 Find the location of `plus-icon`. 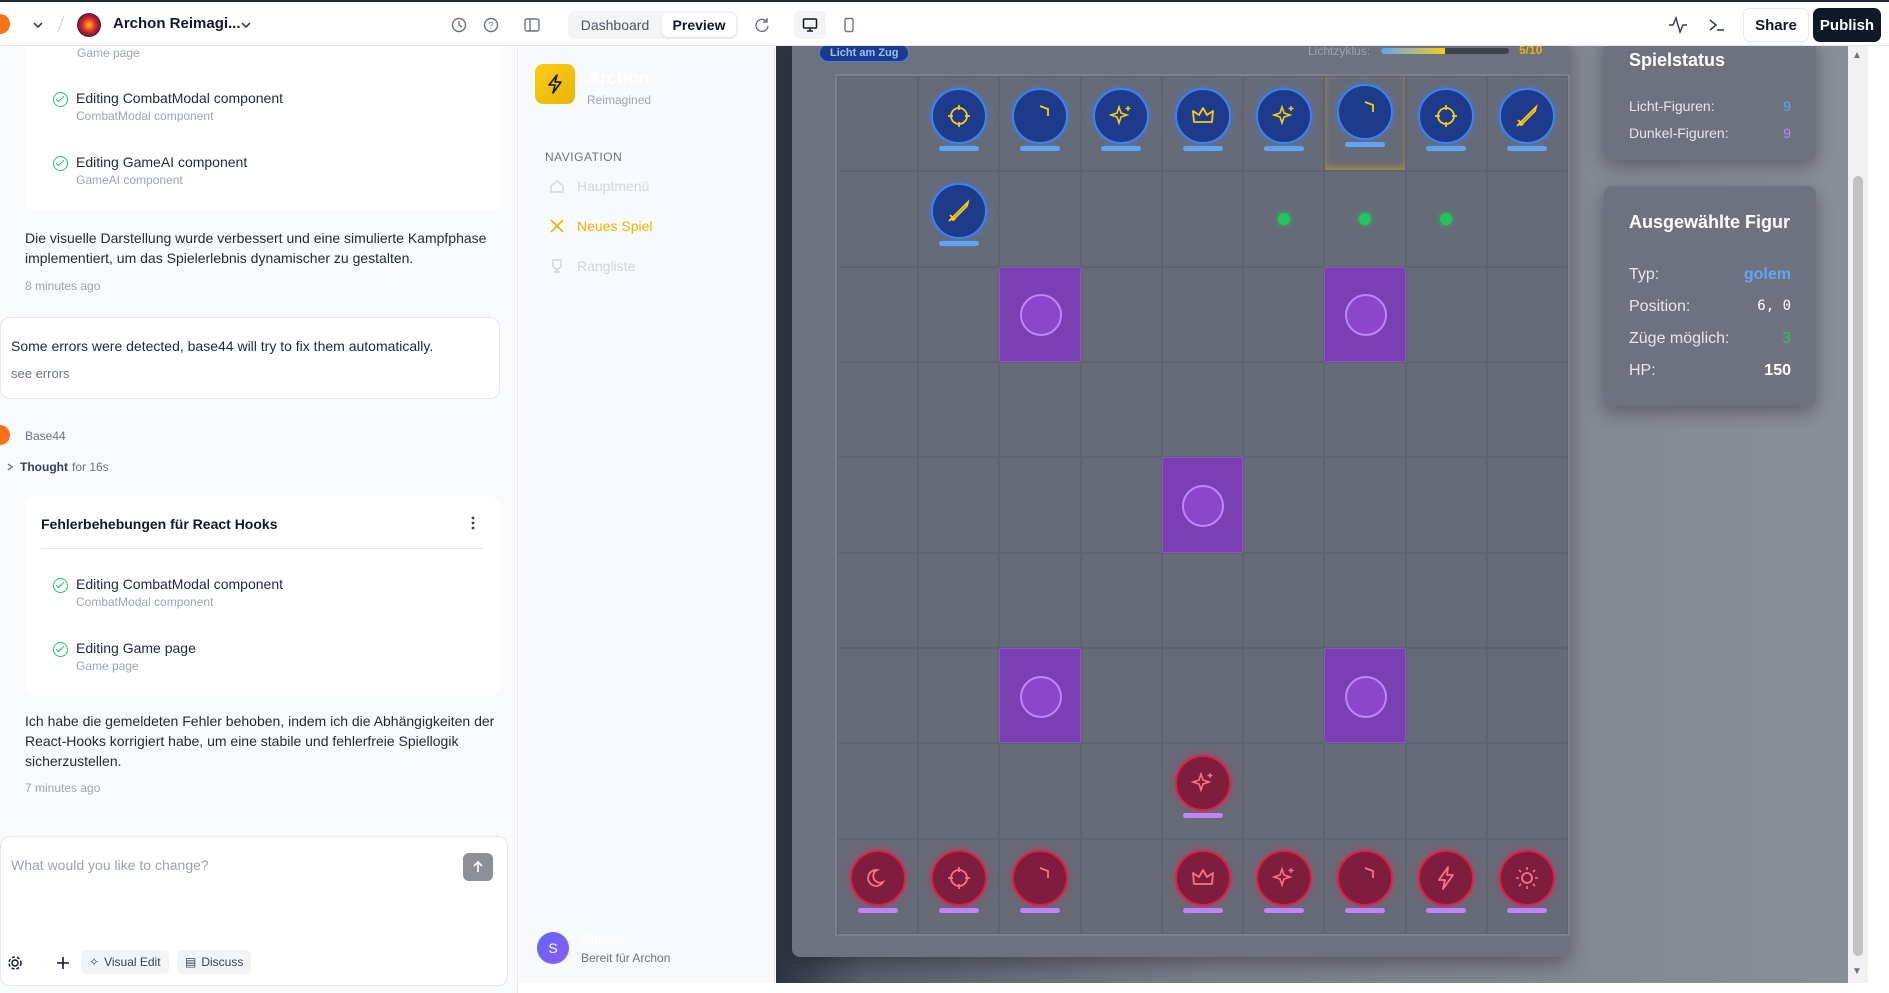

plus-icon is located at coordinates (63, 963).